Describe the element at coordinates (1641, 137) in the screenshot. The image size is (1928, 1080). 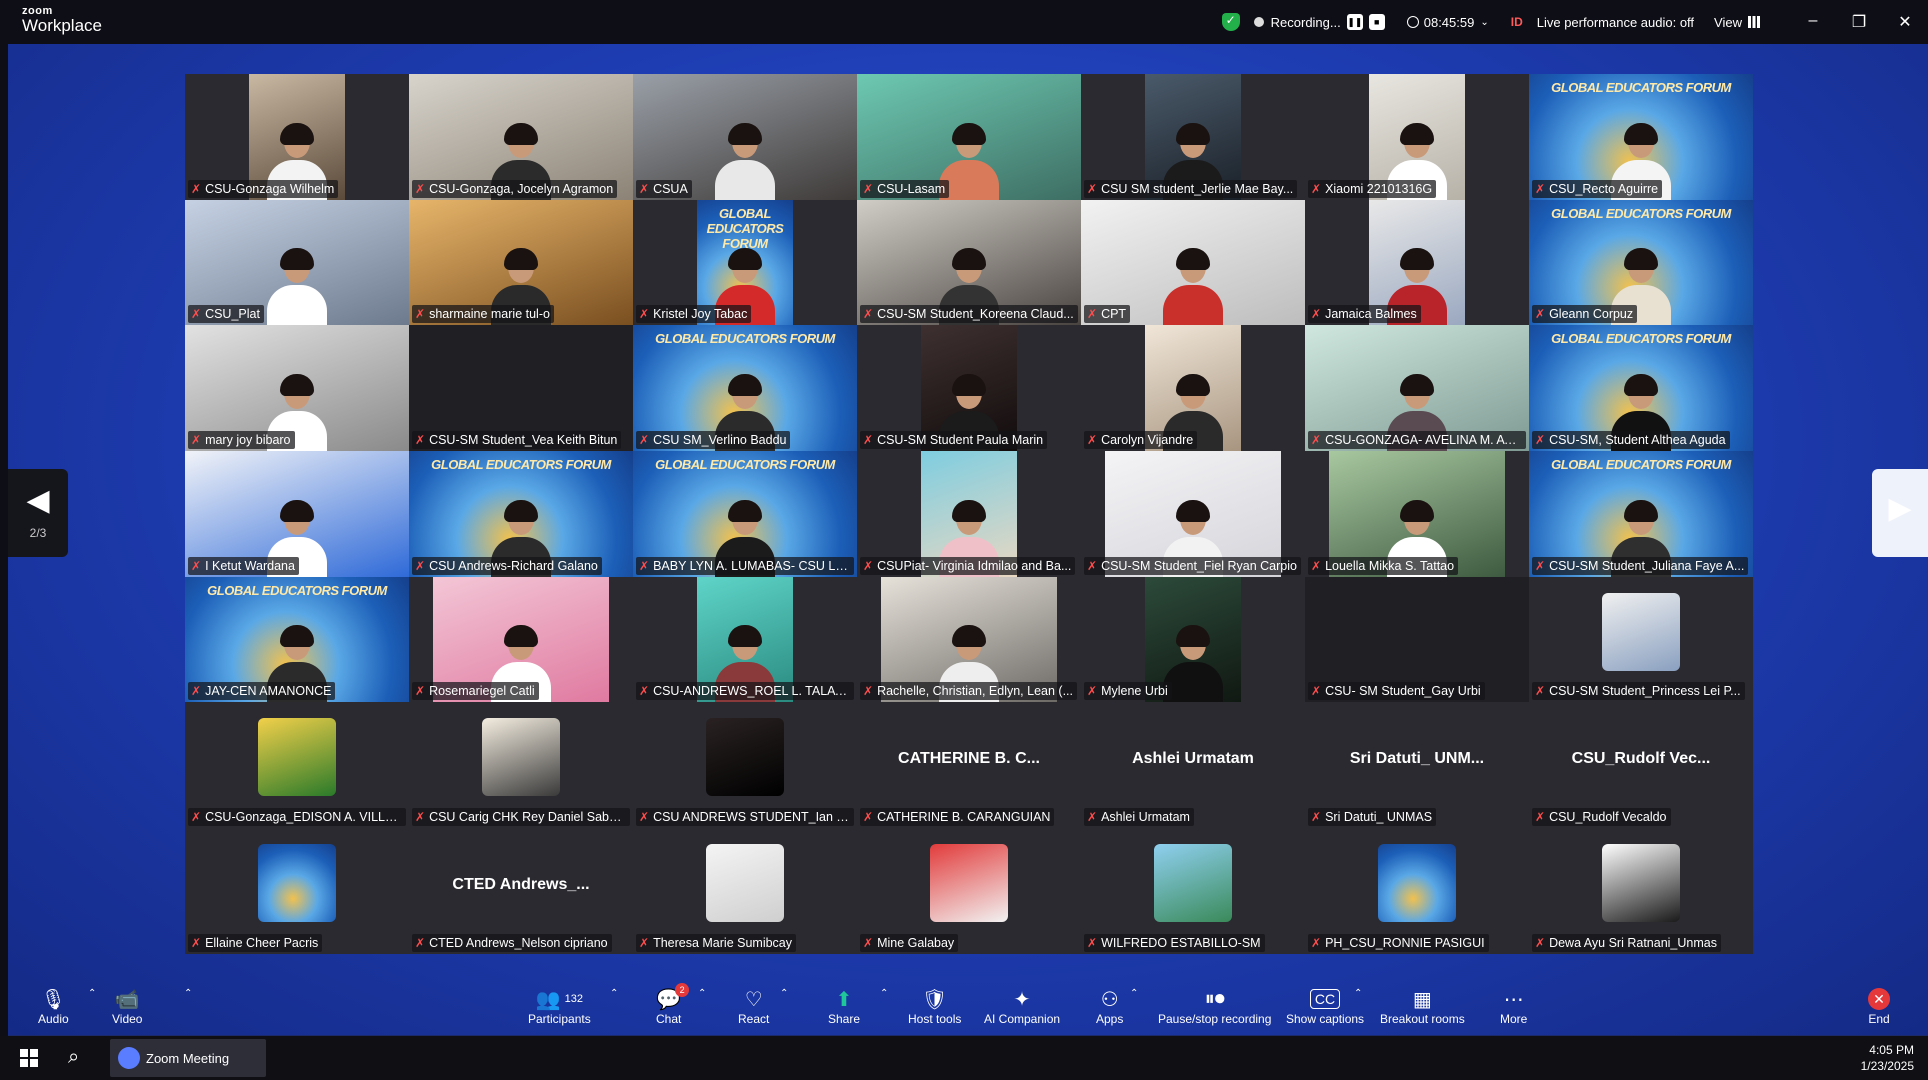
I see `participant-tile: GLOBAL EDUCATORS FORUM ✗ CSU_Recto Aguirre` at that location.